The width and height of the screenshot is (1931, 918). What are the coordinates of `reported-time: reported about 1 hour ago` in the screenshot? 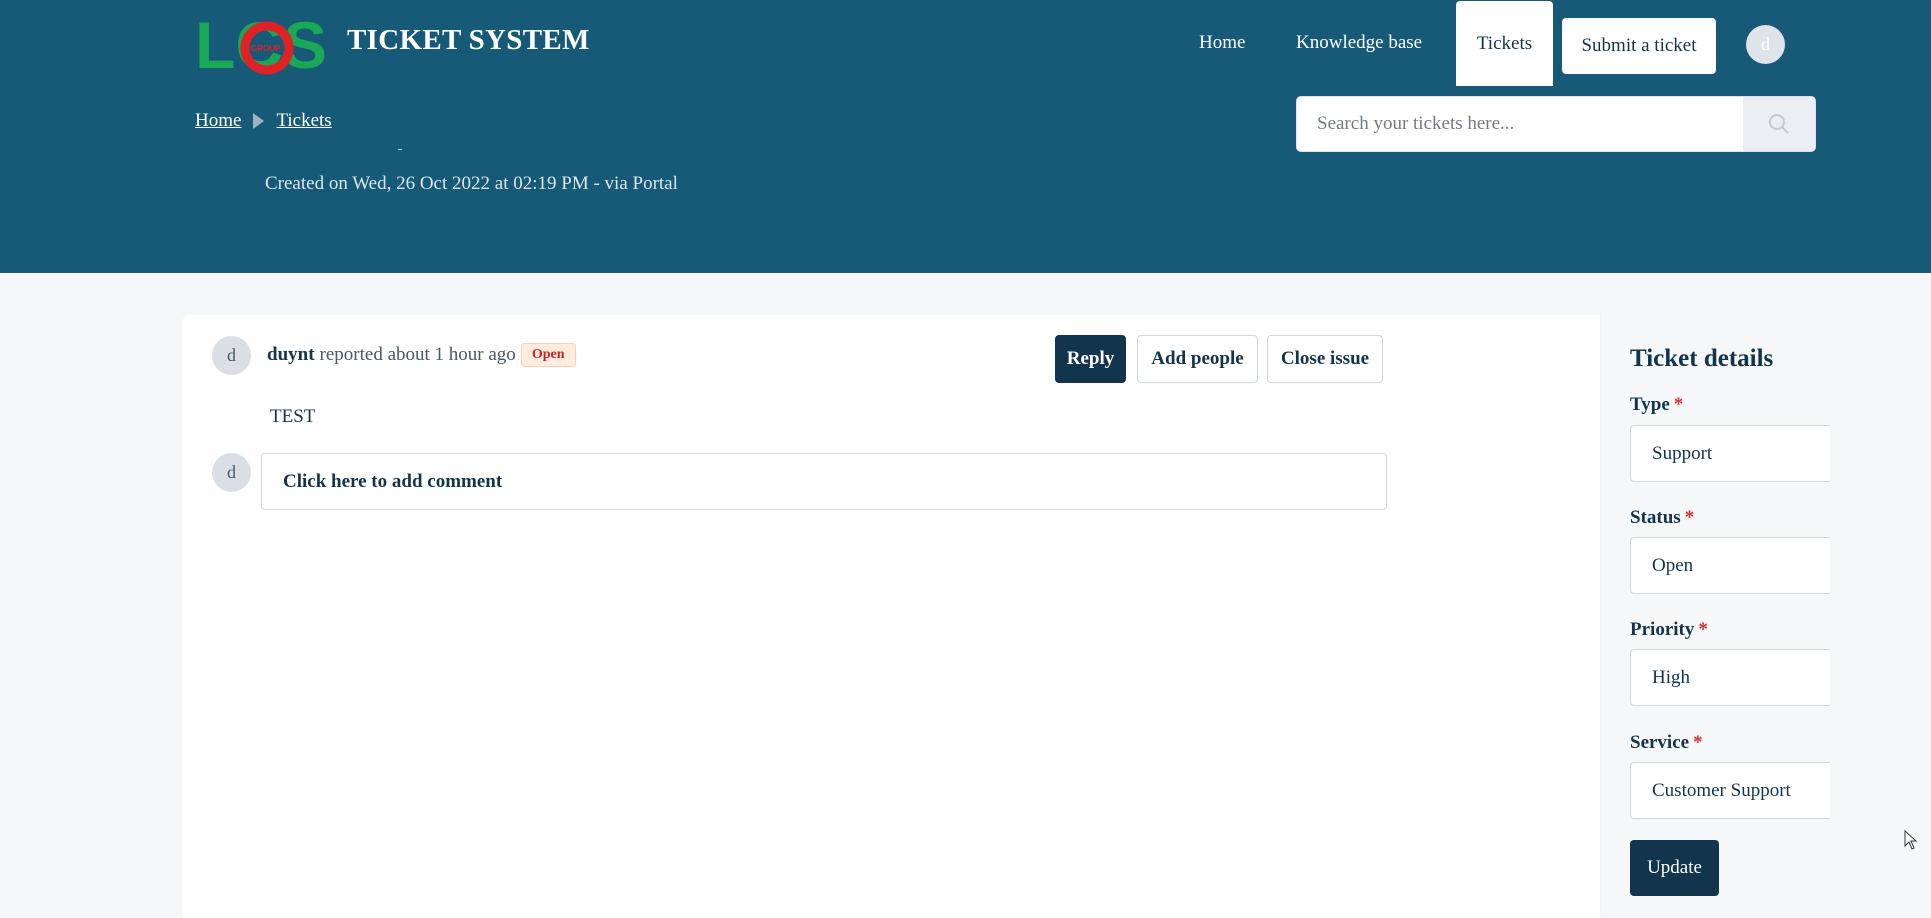 It's located at (417, 354).